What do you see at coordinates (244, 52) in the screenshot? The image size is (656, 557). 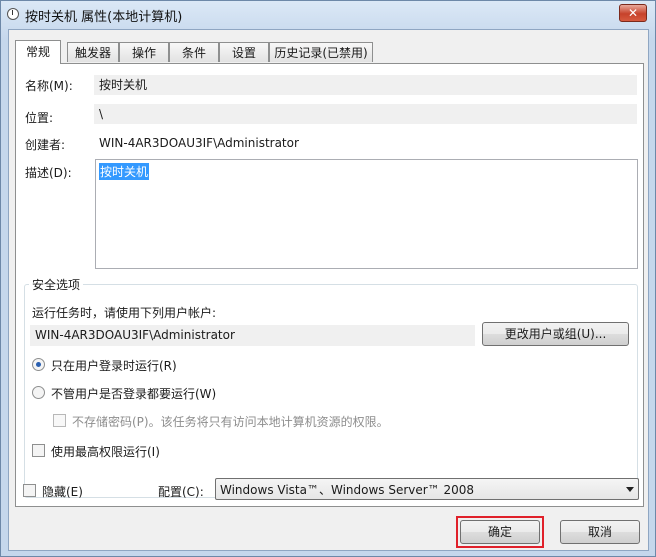 I see `tab-settings: 设置` at bounding box center [244, 52].